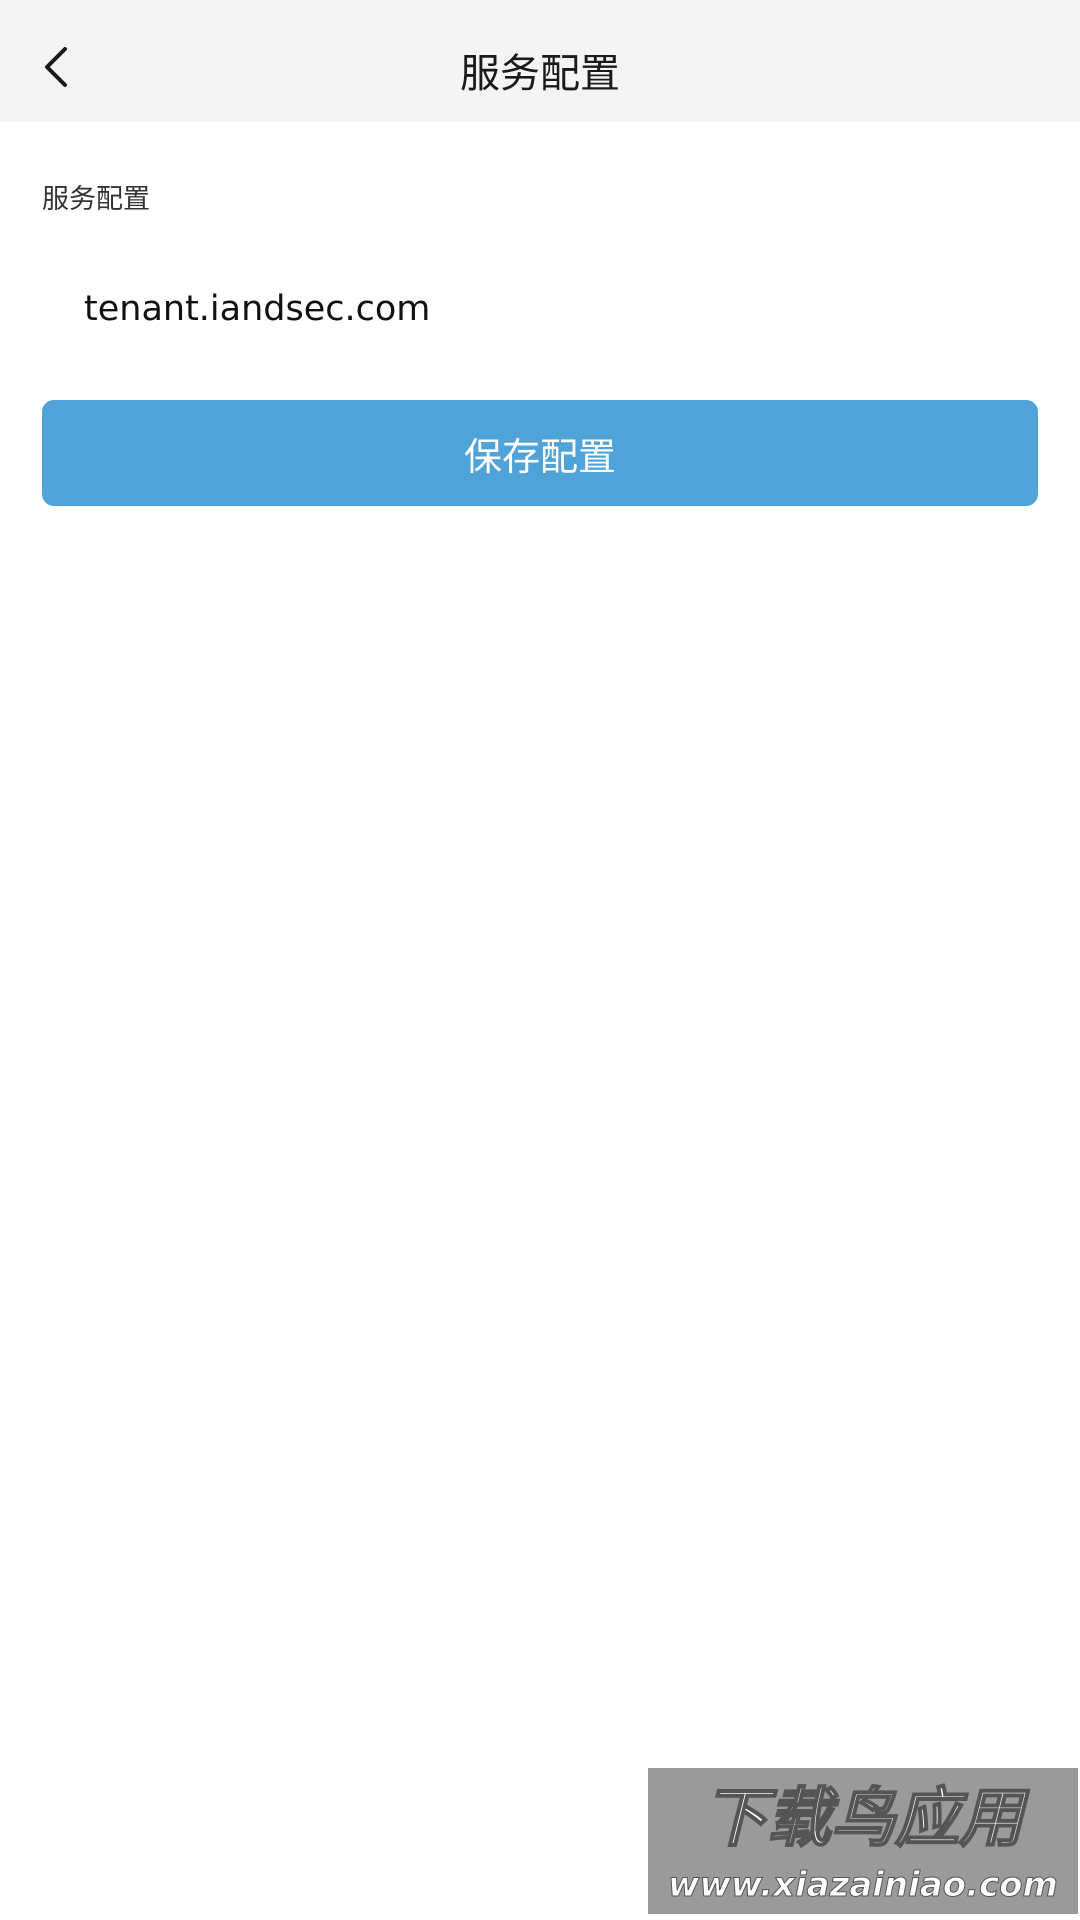 The width and height of the screenshot is (1080, 1920). I want to click on page-title: 服务配置, so click(540, 74).